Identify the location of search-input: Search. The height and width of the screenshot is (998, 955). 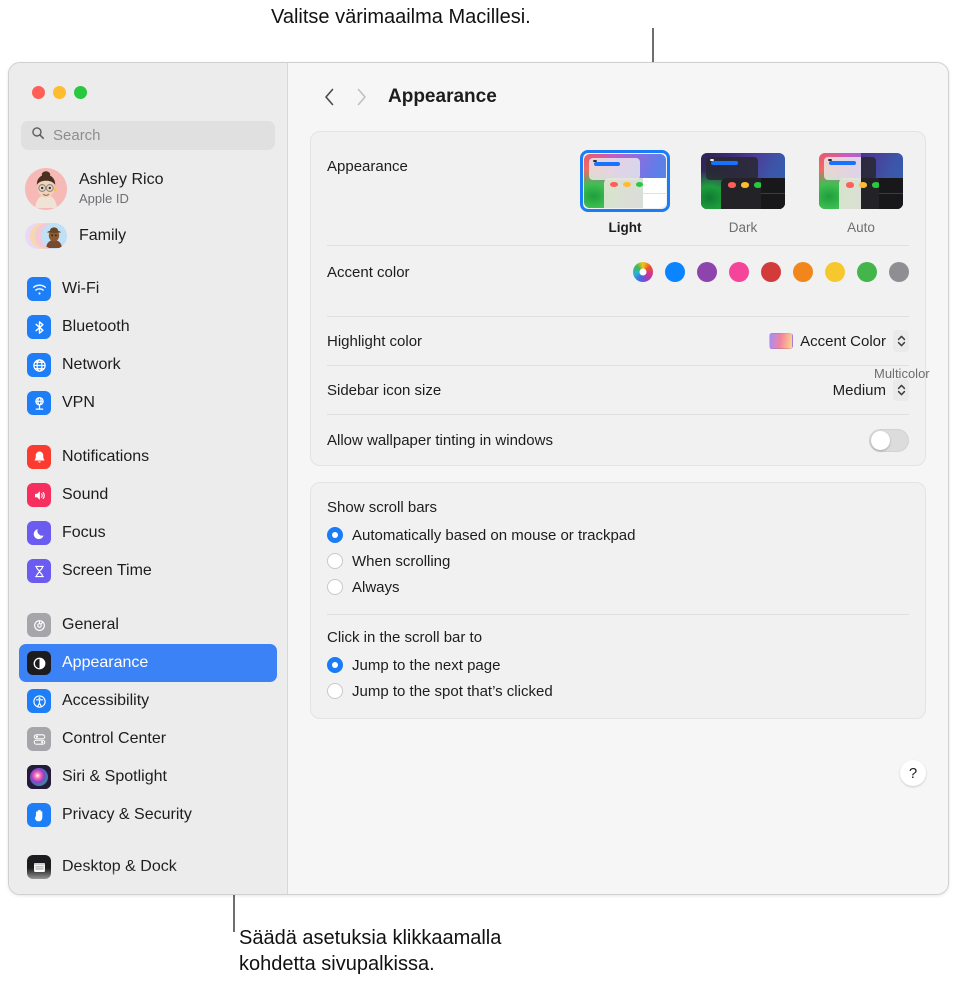
(148, 135).